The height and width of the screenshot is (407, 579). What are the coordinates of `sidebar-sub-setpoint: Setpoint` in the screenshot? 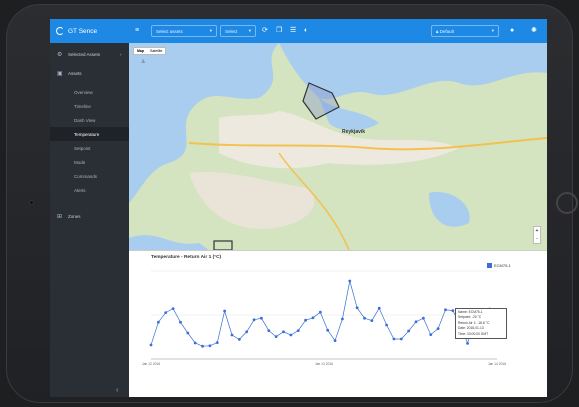 It's located at (89, 148).